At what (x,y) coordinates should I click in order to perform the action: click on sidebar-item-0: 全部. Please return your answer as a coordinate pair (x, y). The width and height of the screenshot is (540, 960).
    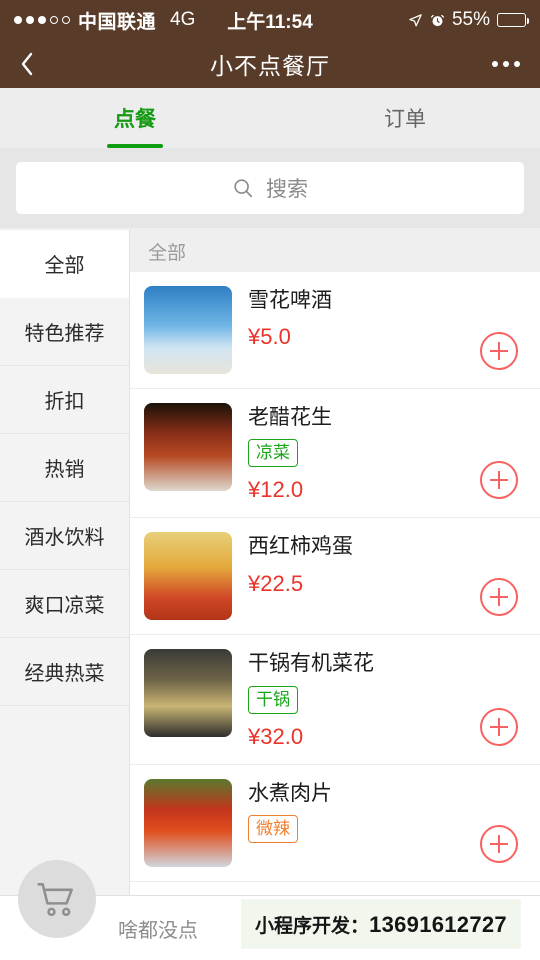
    Looking at the image, I should click on (64, 264).